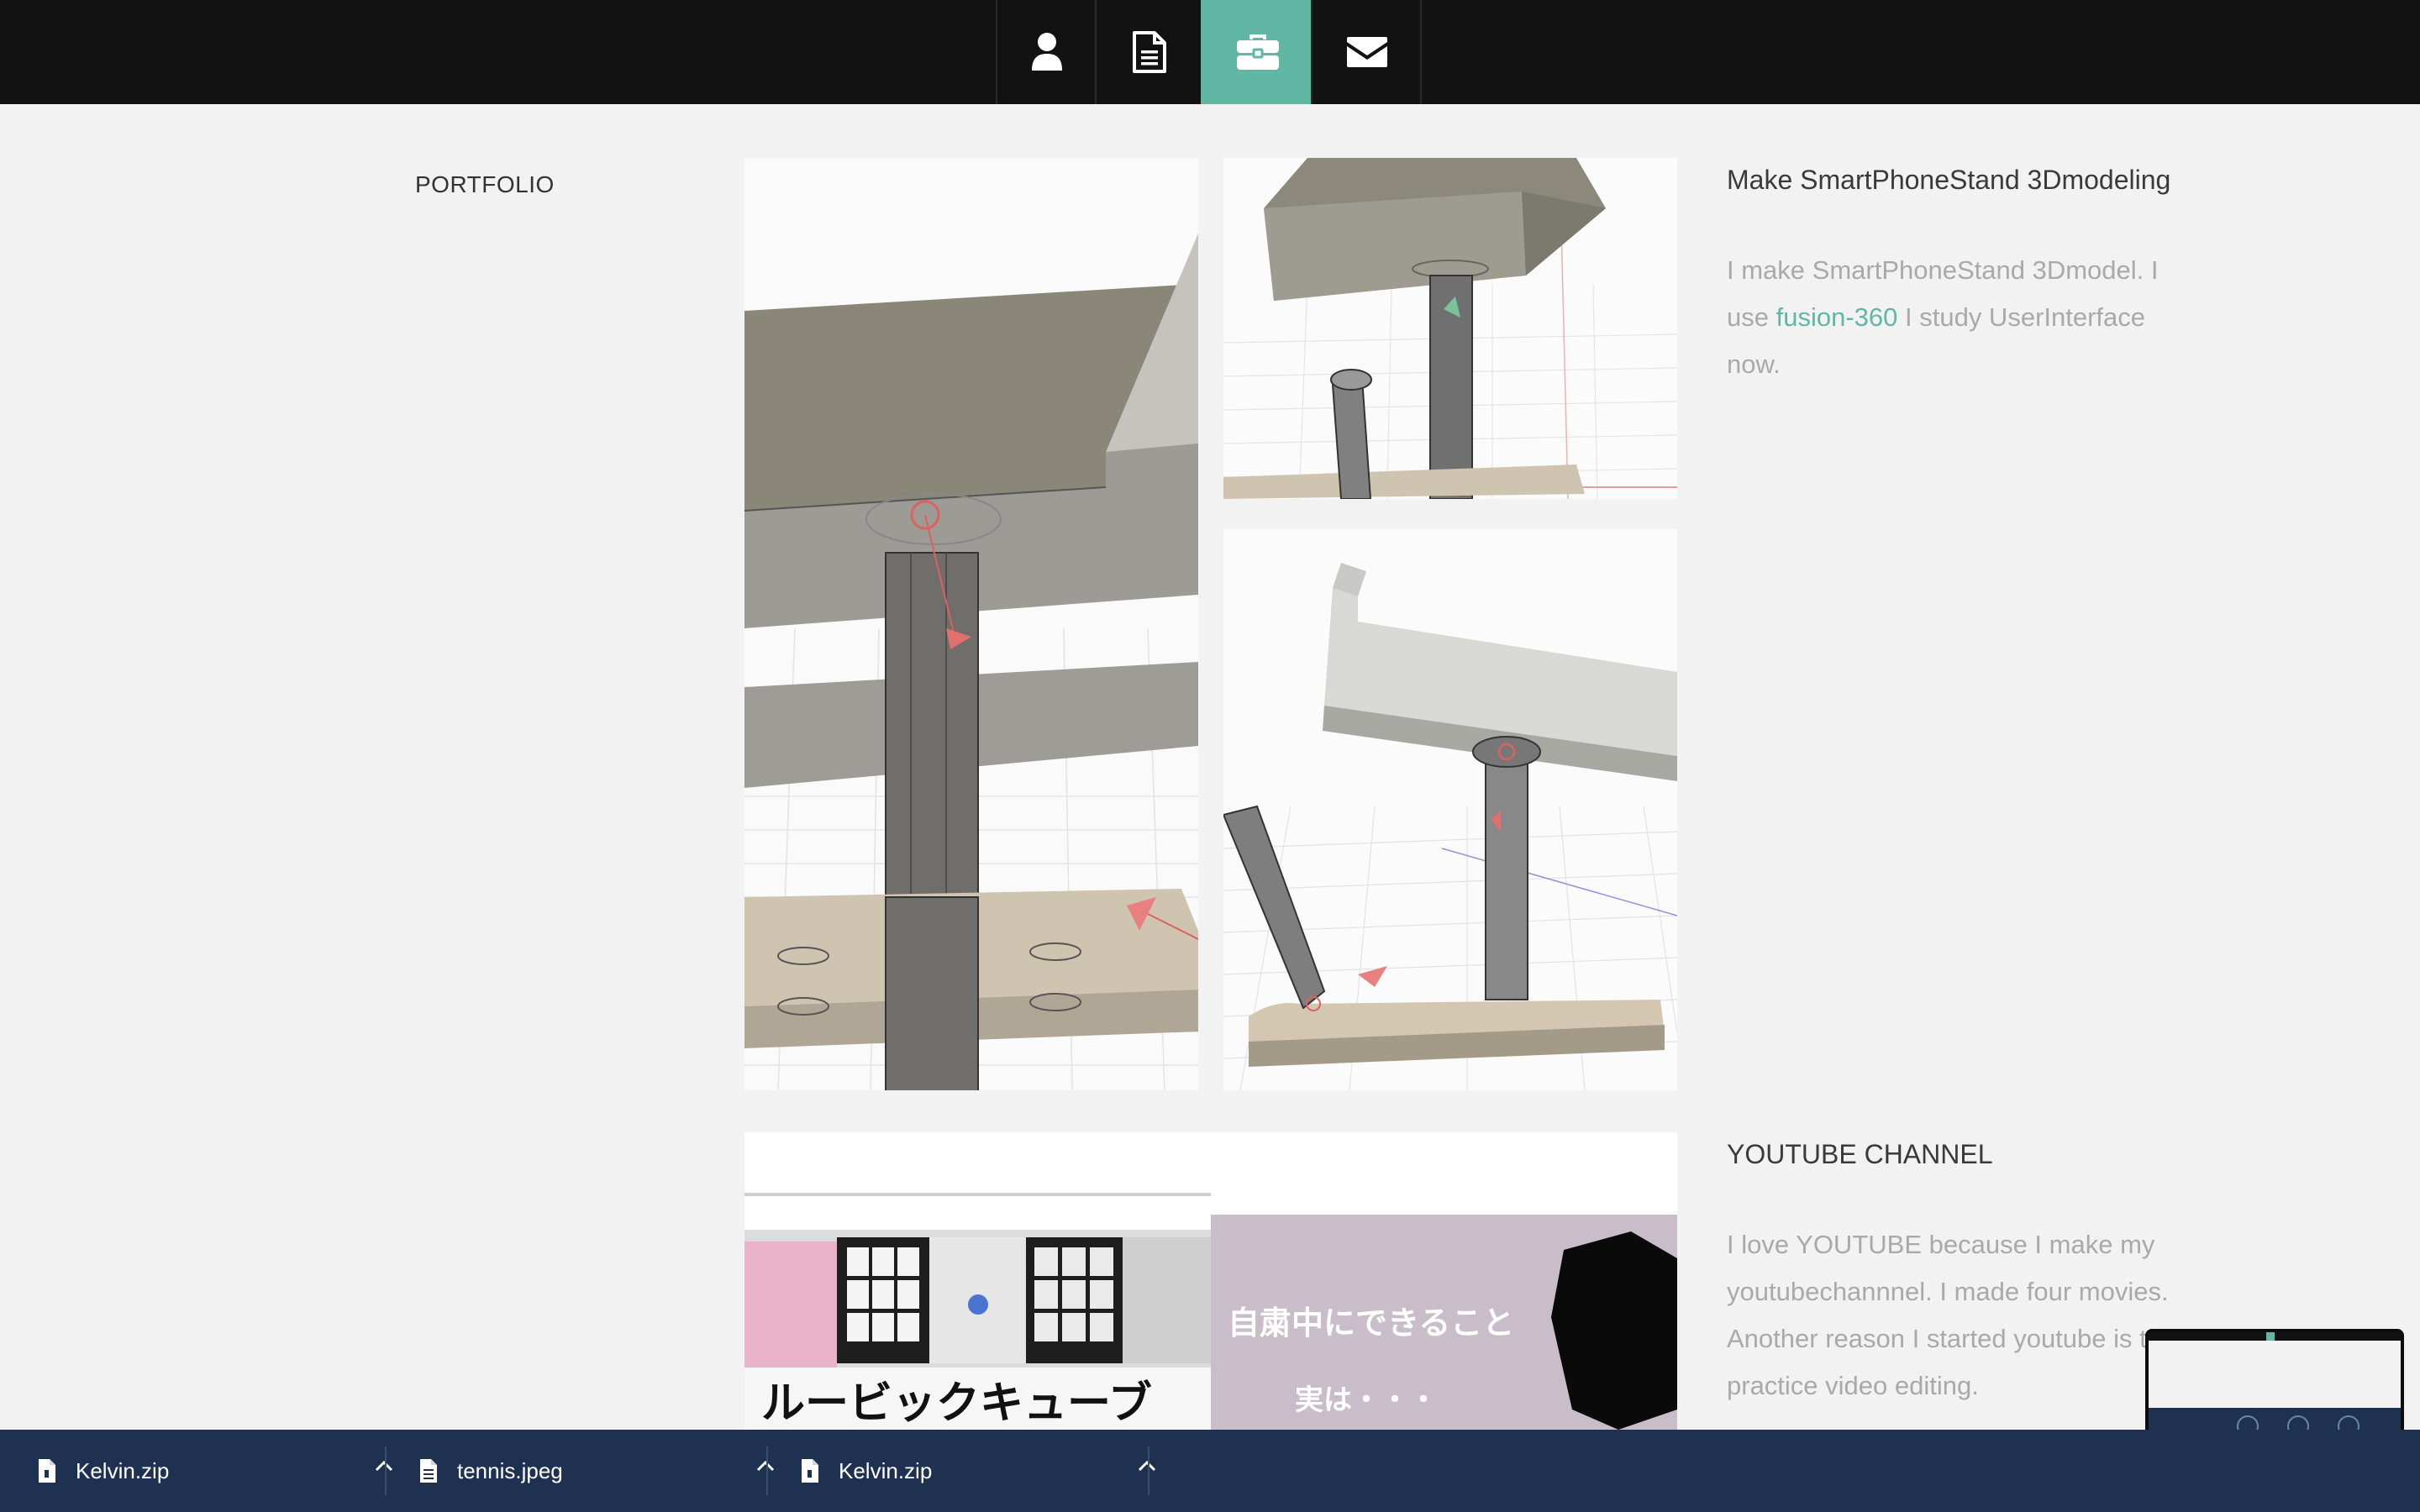 This screenshot has height=1512, width=2420. I want to click on nav-divider, so click(1421, 52).